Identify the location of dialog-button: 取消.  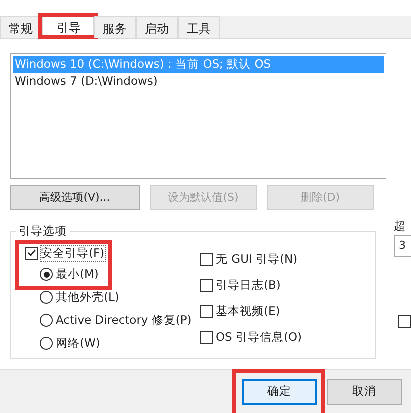
(364, 391).